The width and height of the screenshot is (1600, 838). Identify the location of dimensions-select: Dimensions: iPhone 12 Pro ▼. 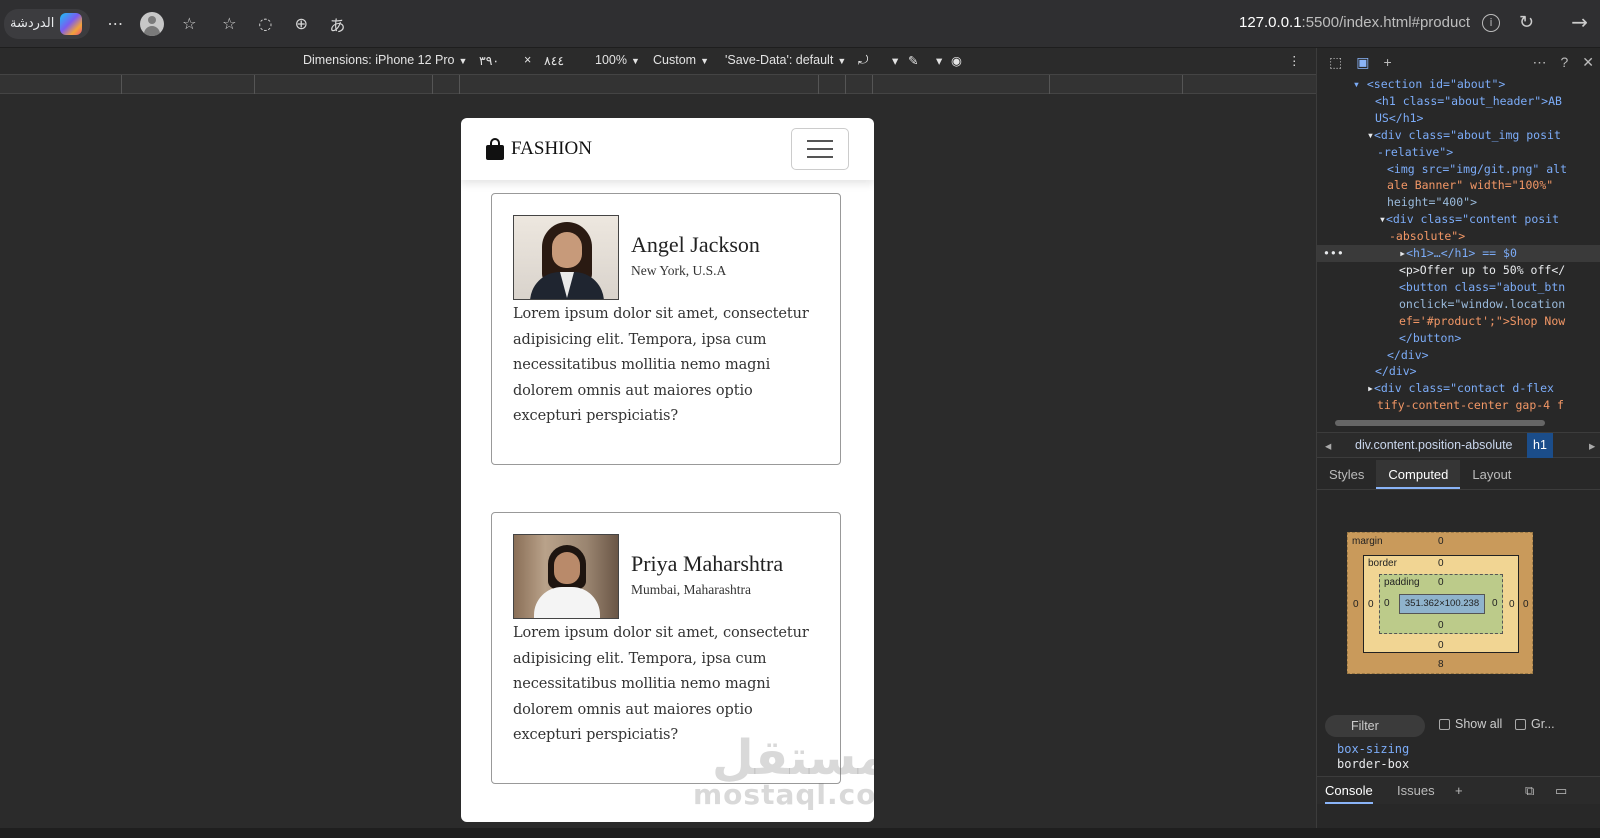
(385, 60).